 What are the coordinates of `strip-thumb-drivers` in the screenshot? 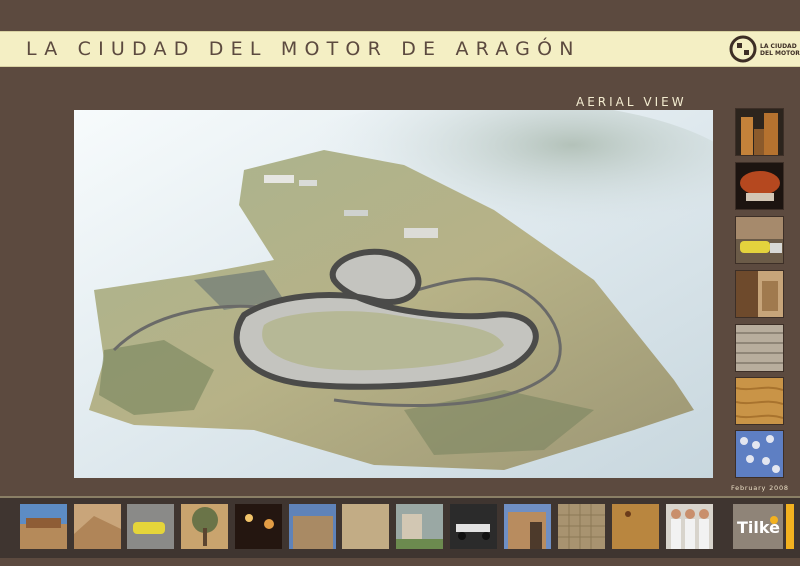 It's located at (689, 526).